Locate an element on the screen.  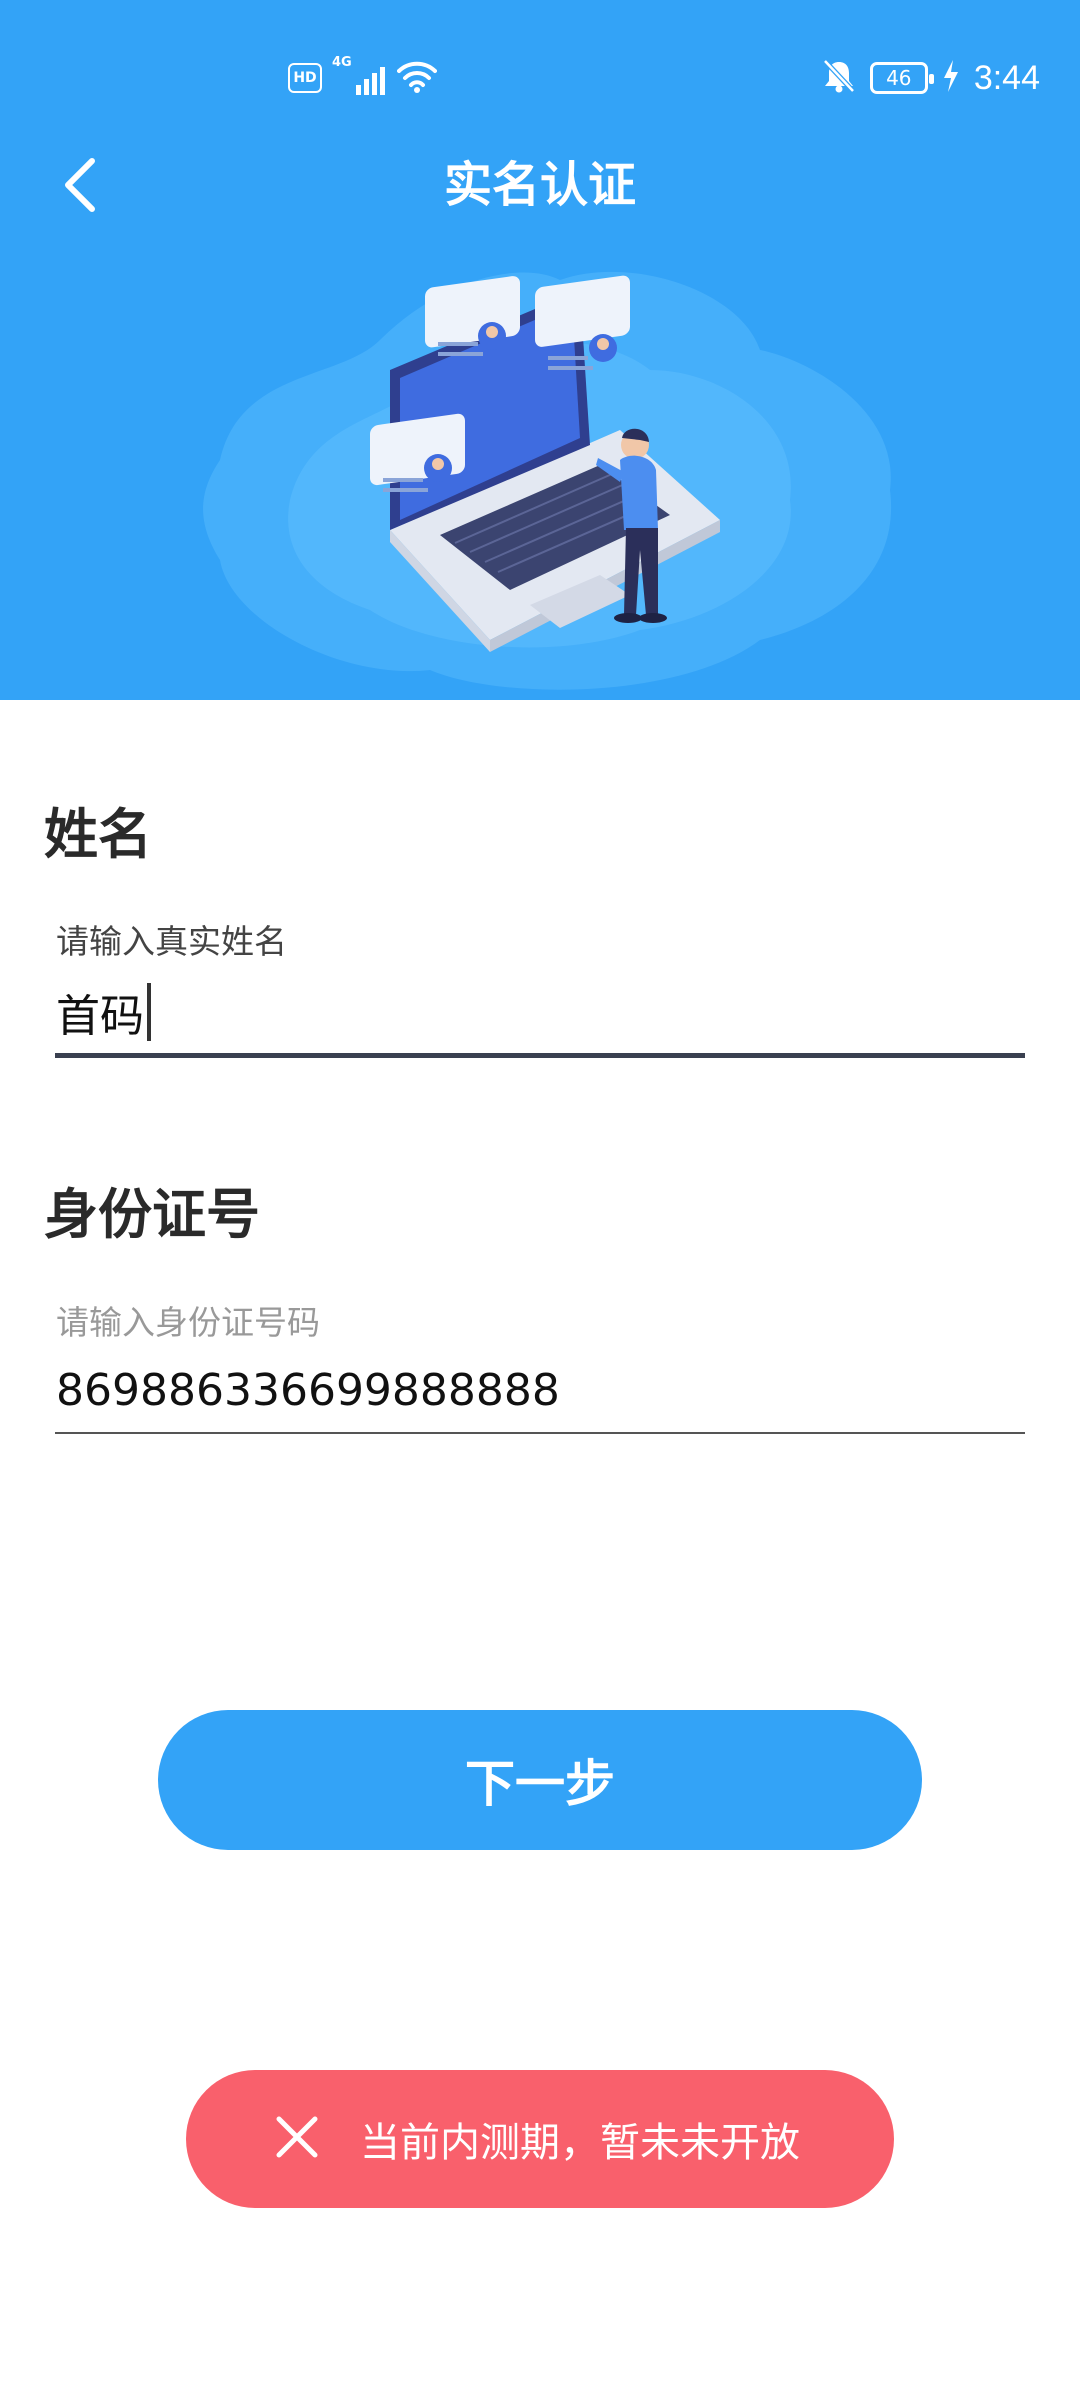
id-number-hint: 请输入身份证号码 is located at coordinates (188, 1322).